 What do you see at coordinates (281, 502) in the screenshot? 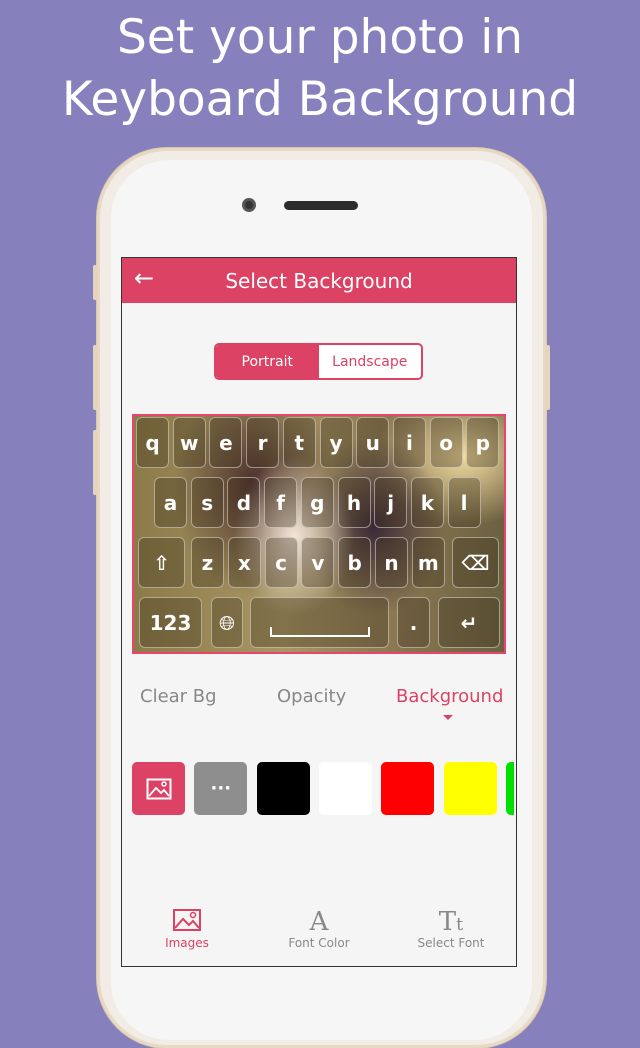
I see `key-f: f` at bounding box center [281, 502].